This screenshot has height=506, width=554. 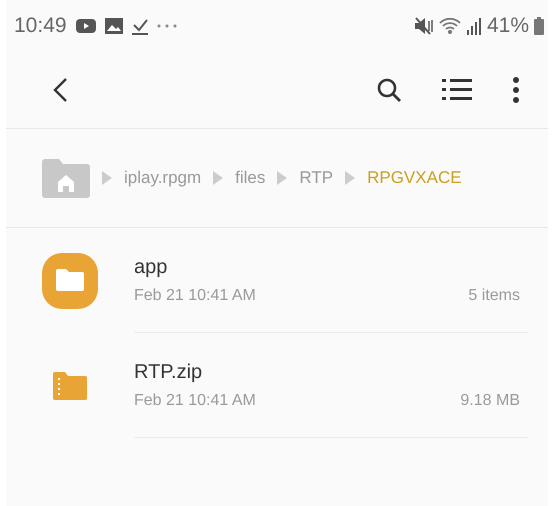 What do you see at coordinates (457, 90) in the screenshot?
I see `list-icon` at bounding box center [457, 90].